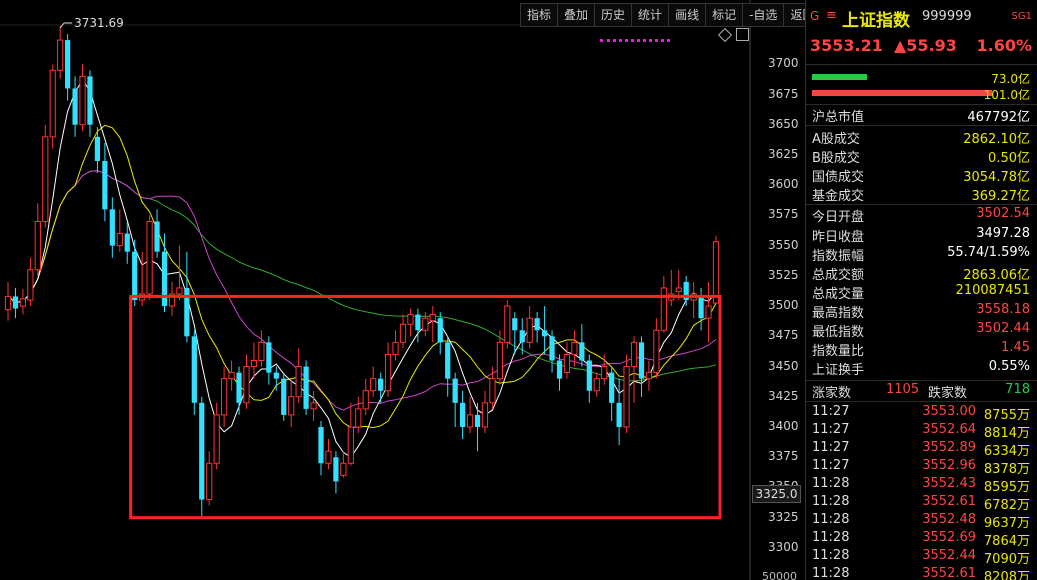 The height and width of the screenshot is (580, 1037). Describe the element at coordinates (831, 537) in the screenshot. I see `tick-time: 11:28` at that location.